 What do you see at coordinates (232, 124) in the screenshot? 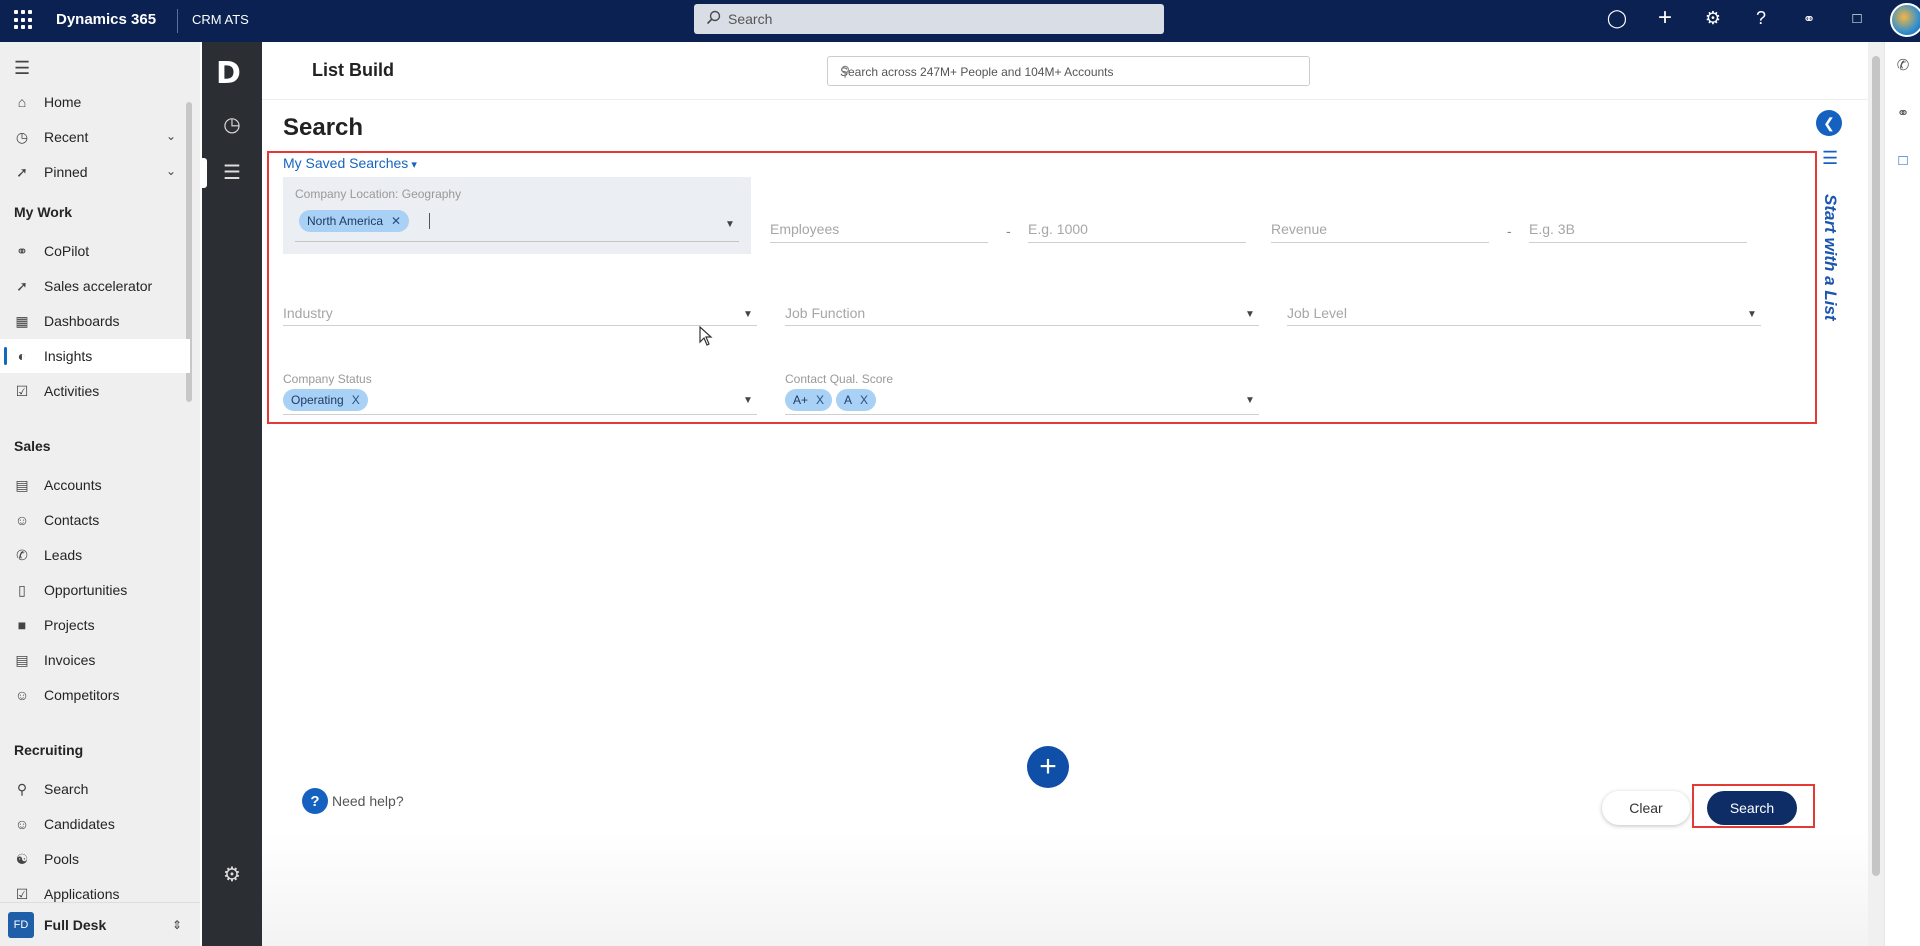
I see `dashboard-gauge-icon: ◷` at bounding box center [232, 124].